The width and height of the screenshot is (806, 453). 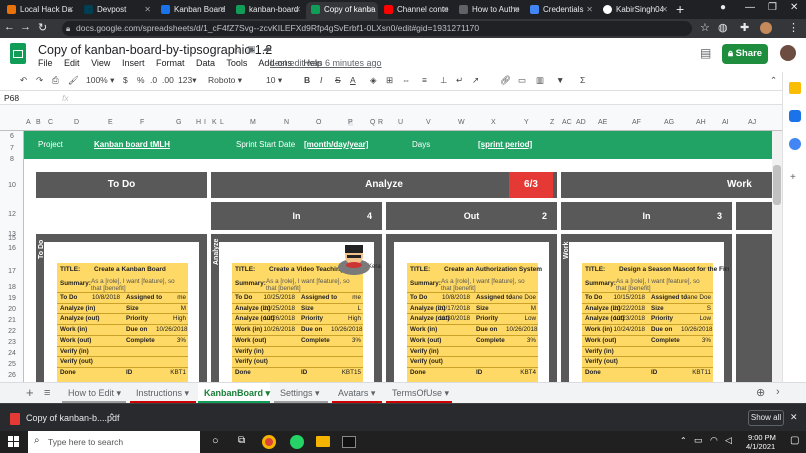 What do you see at coordinates (193, 10) in the screenshot?
I see `browser-tab: Kanban Board✕` at bounding box center [193, 10].